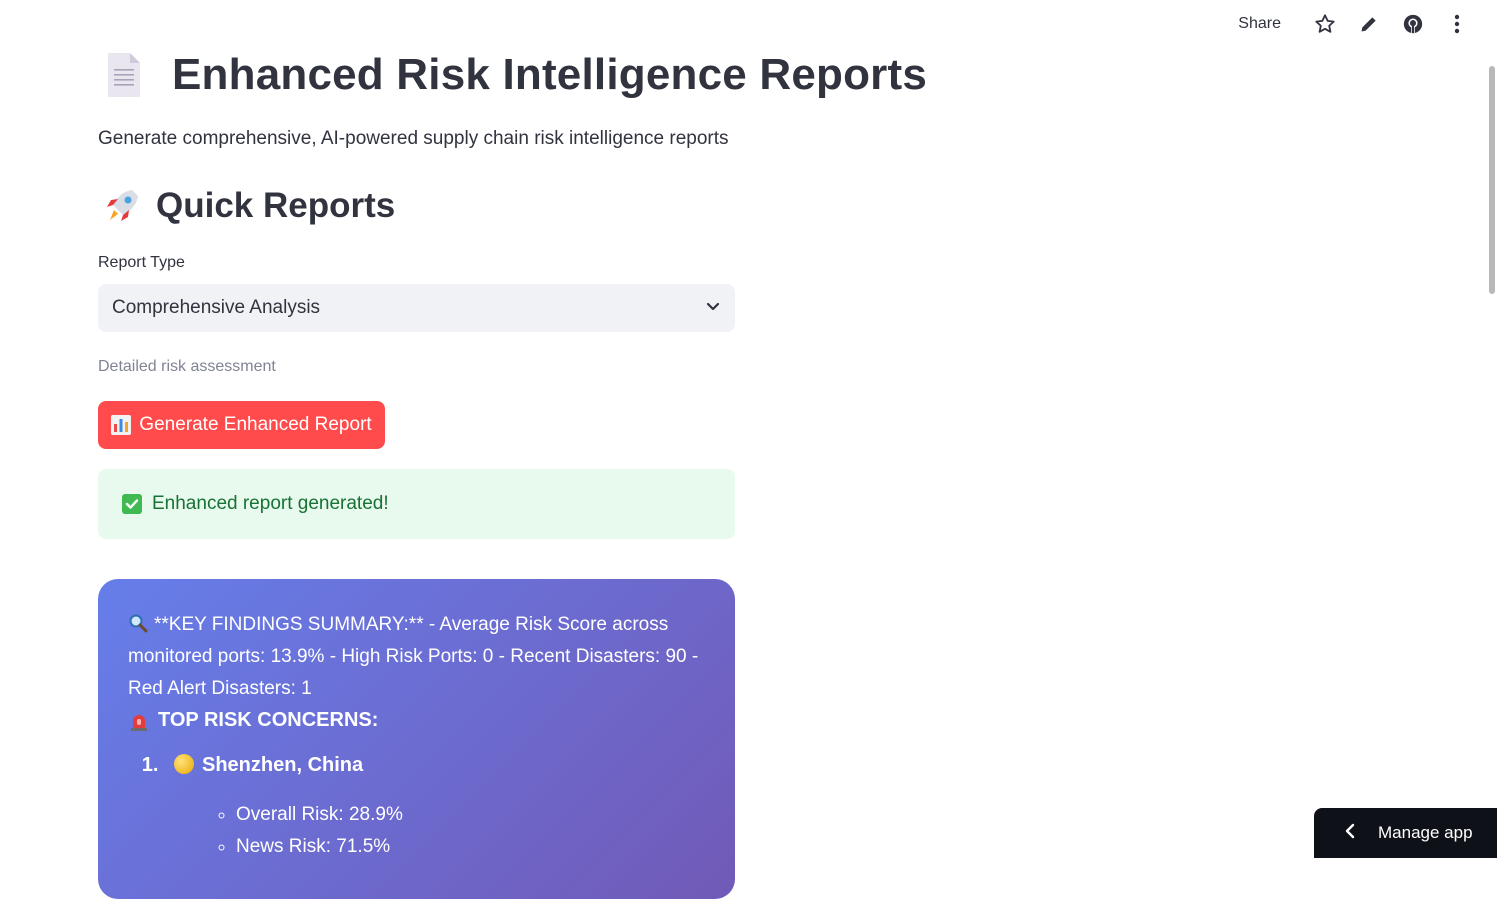  Describe the element at coordinates (268, 720) in the screenshot. I see `concerns-heading-text: TOP RISK CONCERNS:` at that location.